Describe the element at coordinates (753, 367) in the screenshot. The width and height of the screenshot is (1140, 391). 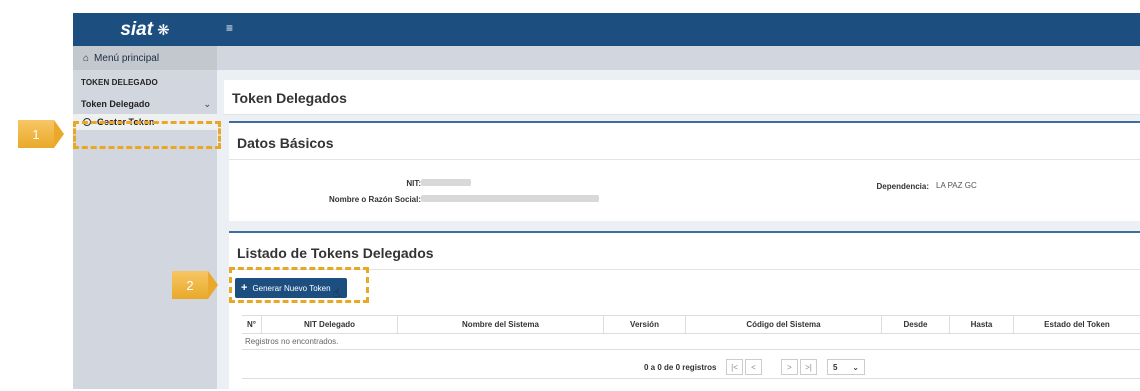
I see `prev-page-button: <` at that location.